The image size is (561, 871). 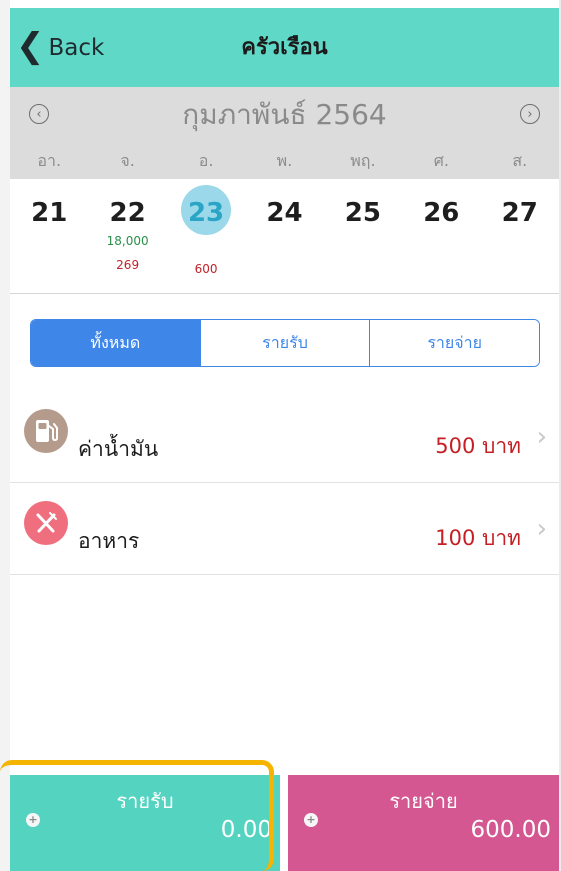 I want to click on chevron-left-icon: ❮, so click(x=30, y=45).